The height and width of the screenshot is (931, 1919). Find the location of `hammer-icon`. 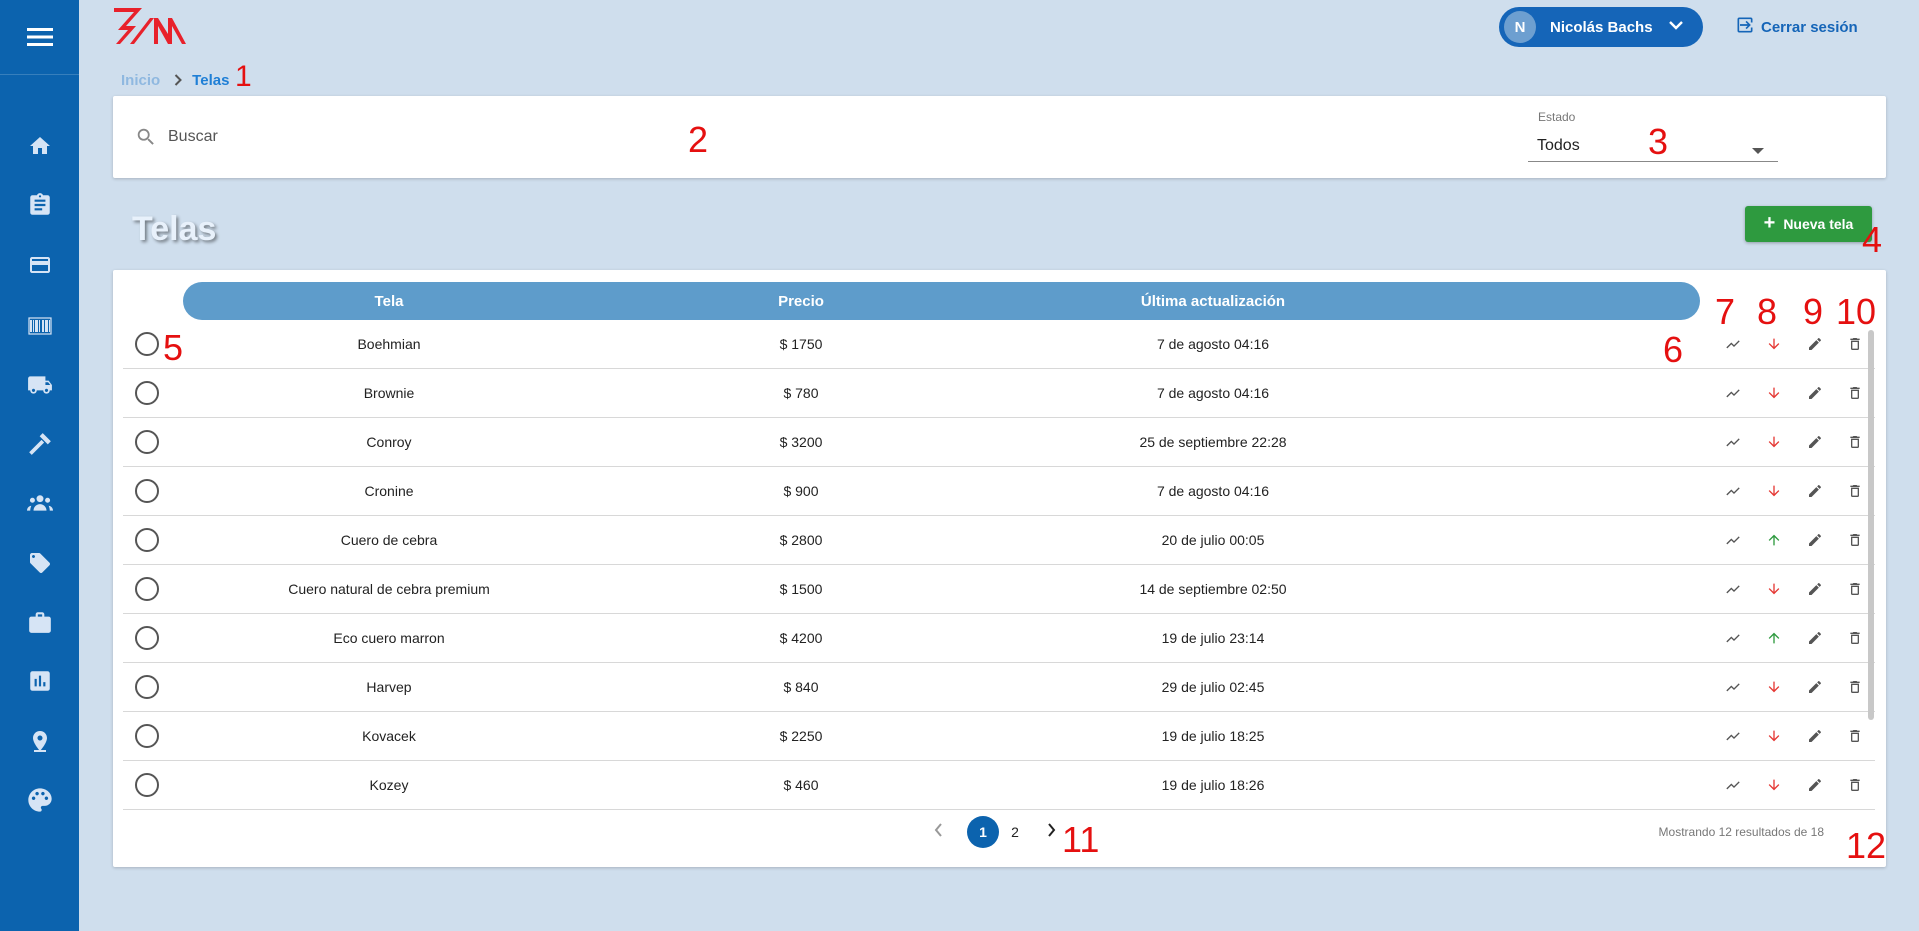

hammer-icon is located at coordinates (39, 444).